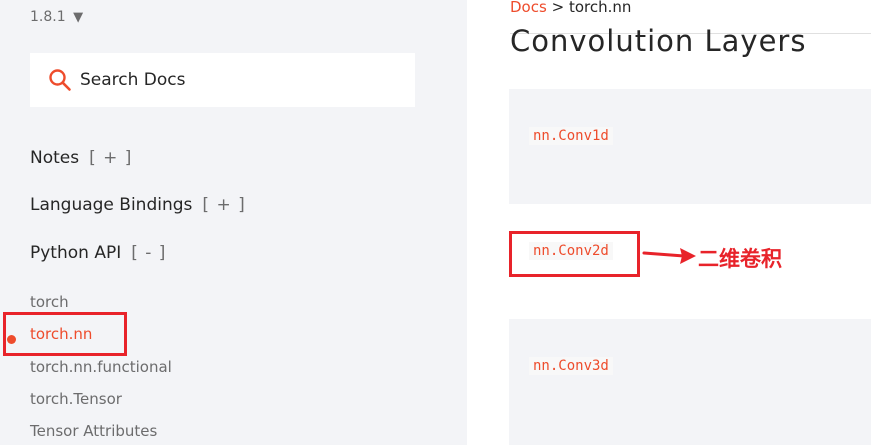  Describe the element at coordinates (93, 431) in the screenshot. I see `sidebar-item-tensor-attributes: Tensor Attributes` at that location.